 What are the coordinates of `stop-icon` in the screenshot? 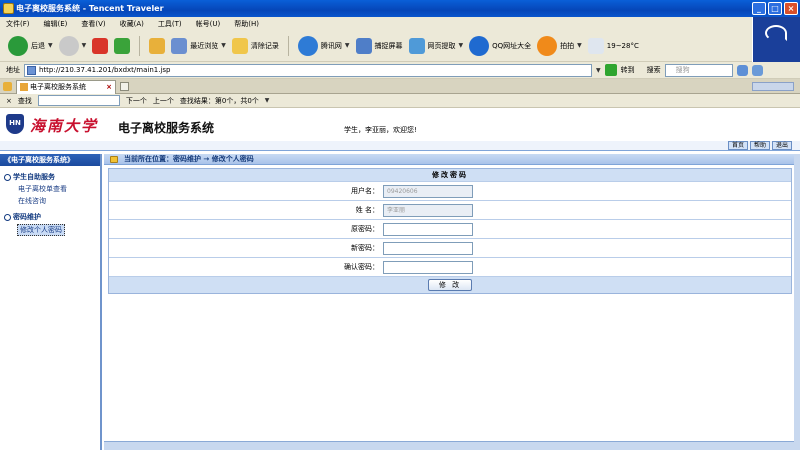 It's located at (100, 45).